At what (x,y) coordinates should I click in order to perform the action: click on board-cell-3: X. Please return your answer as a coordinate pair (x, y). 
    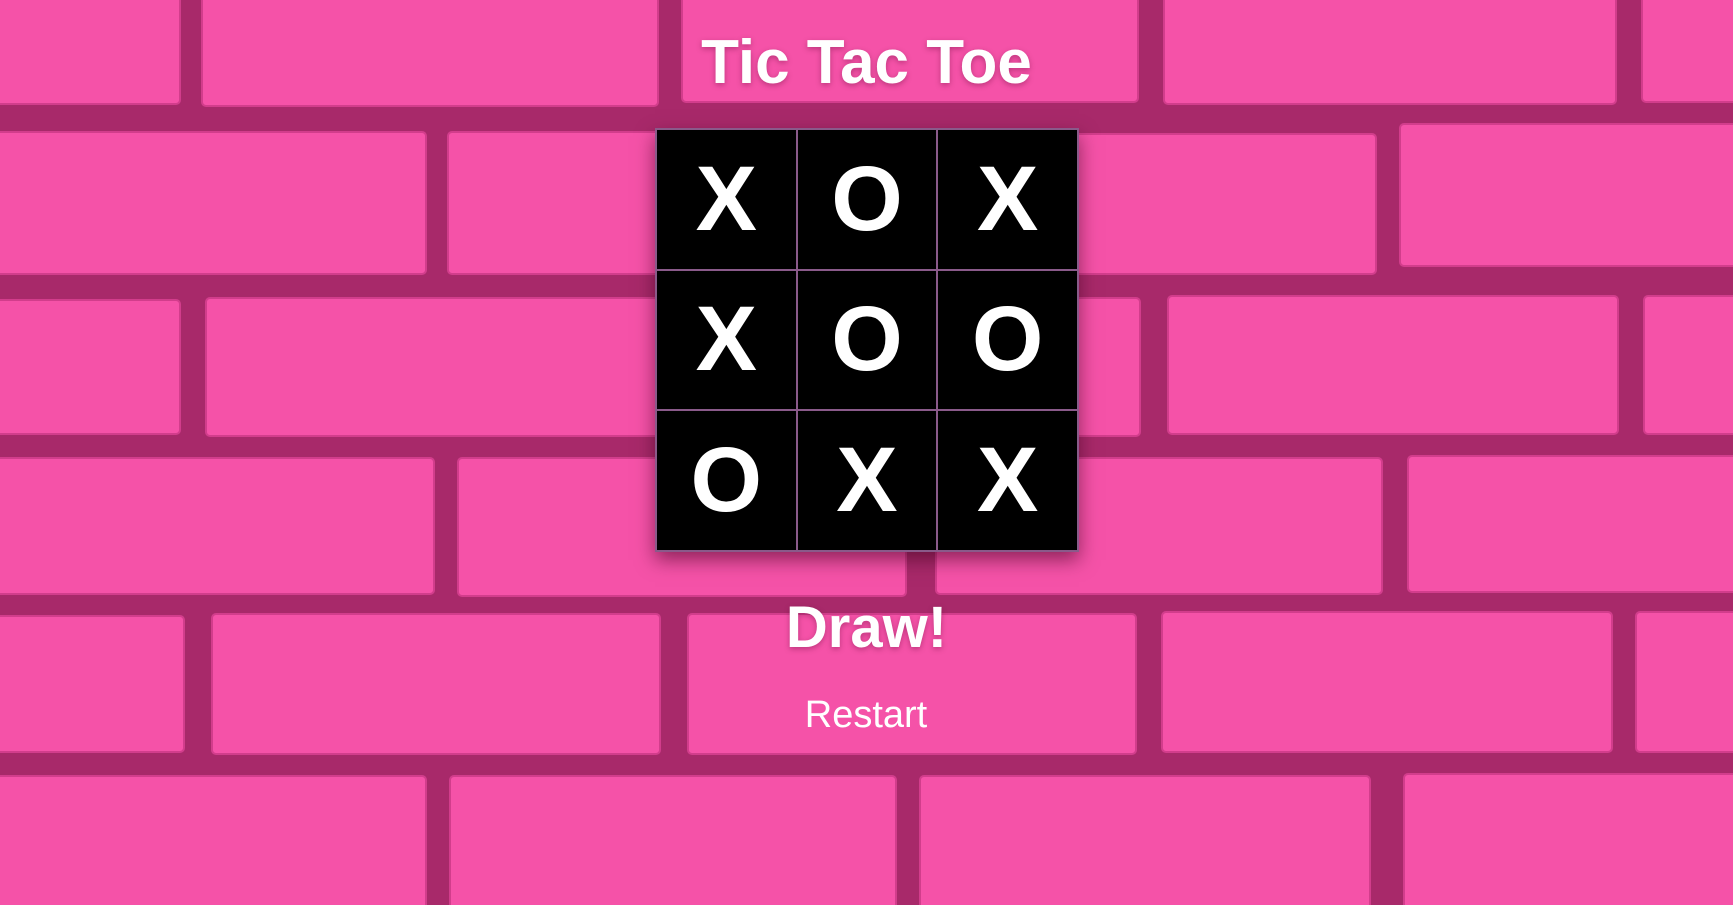
    Looking at the image, I should click on (1007, 199).